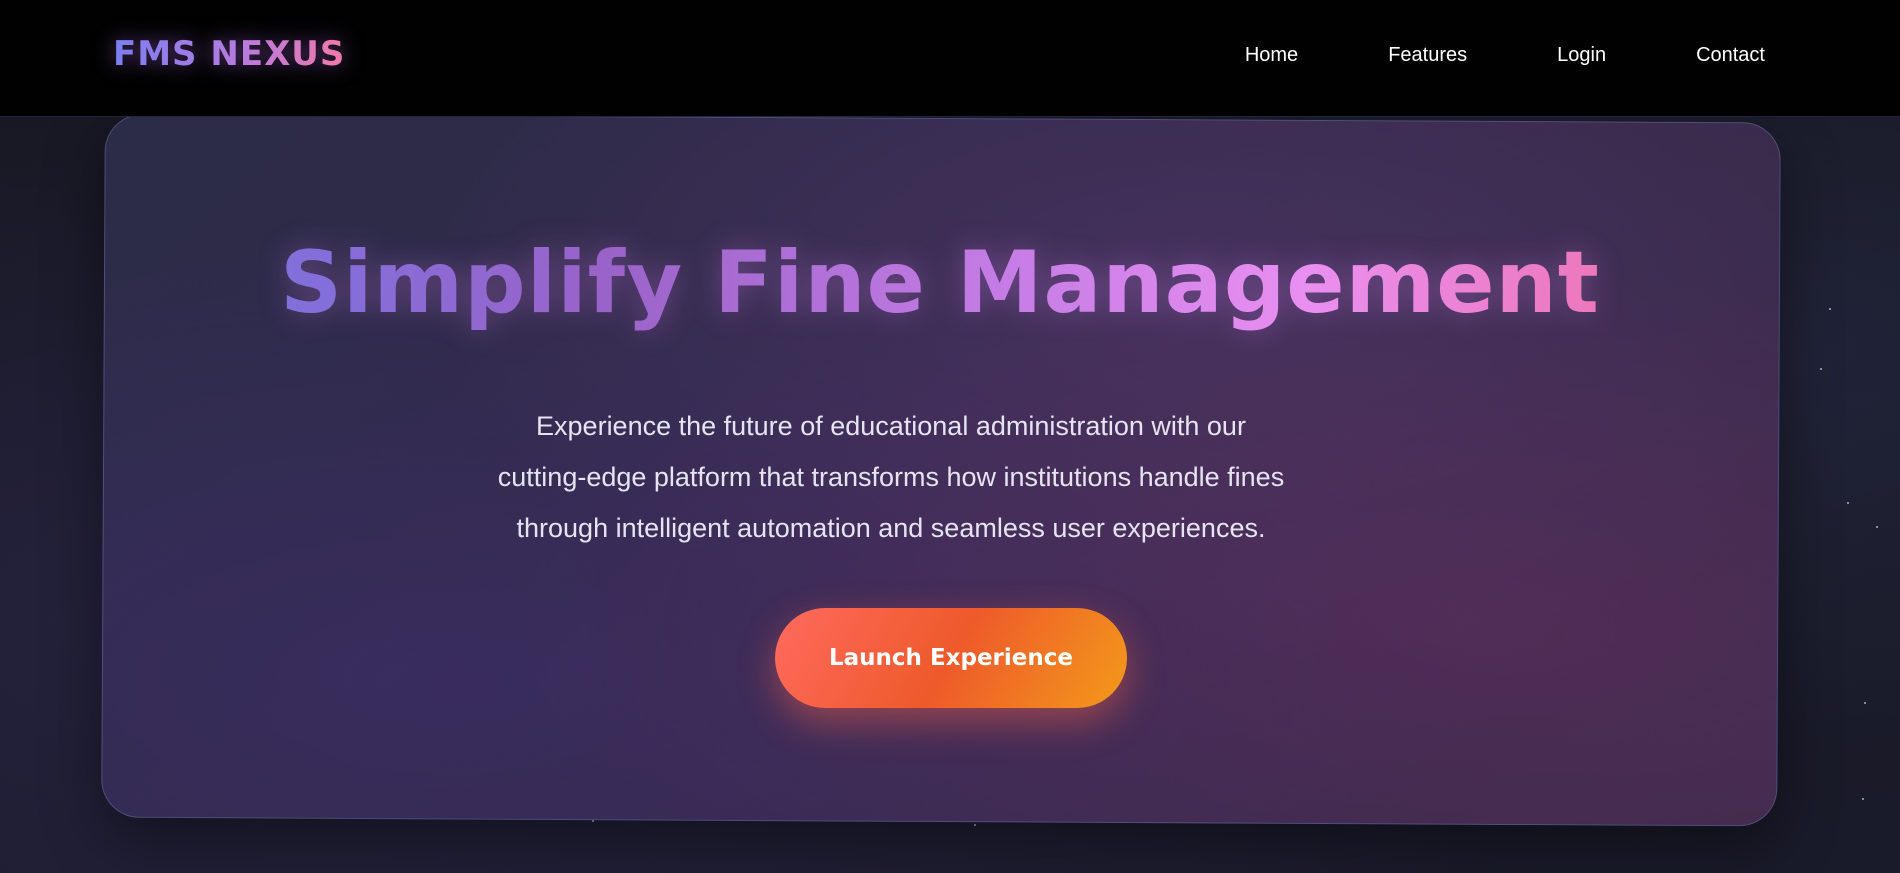  I want to click on hero-title: Simplify Fine Management, so click(940, 283).